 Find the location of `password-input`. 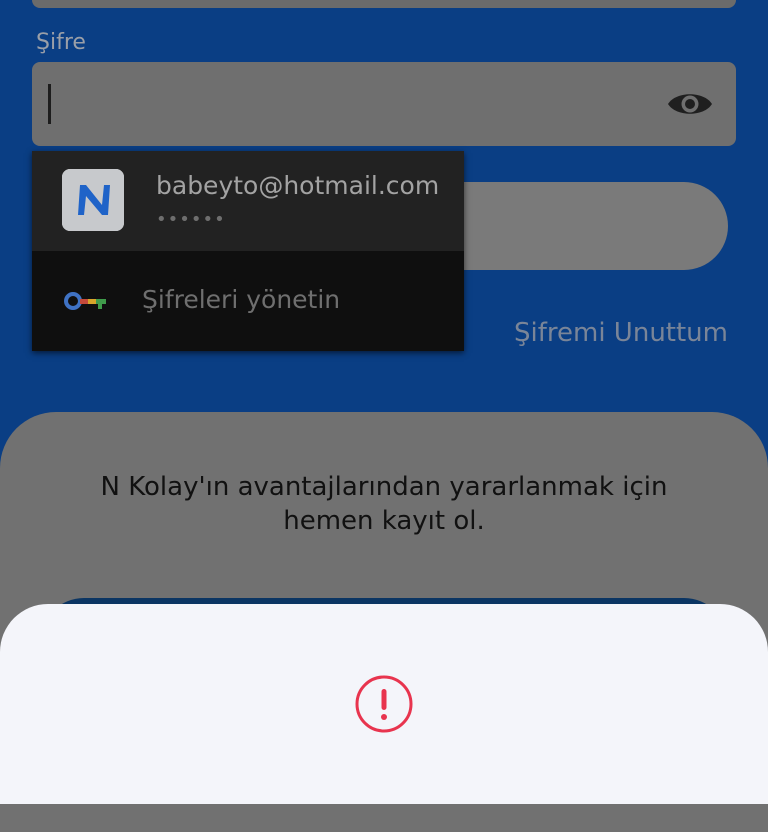

password-input is located at coordinates (384, 104).